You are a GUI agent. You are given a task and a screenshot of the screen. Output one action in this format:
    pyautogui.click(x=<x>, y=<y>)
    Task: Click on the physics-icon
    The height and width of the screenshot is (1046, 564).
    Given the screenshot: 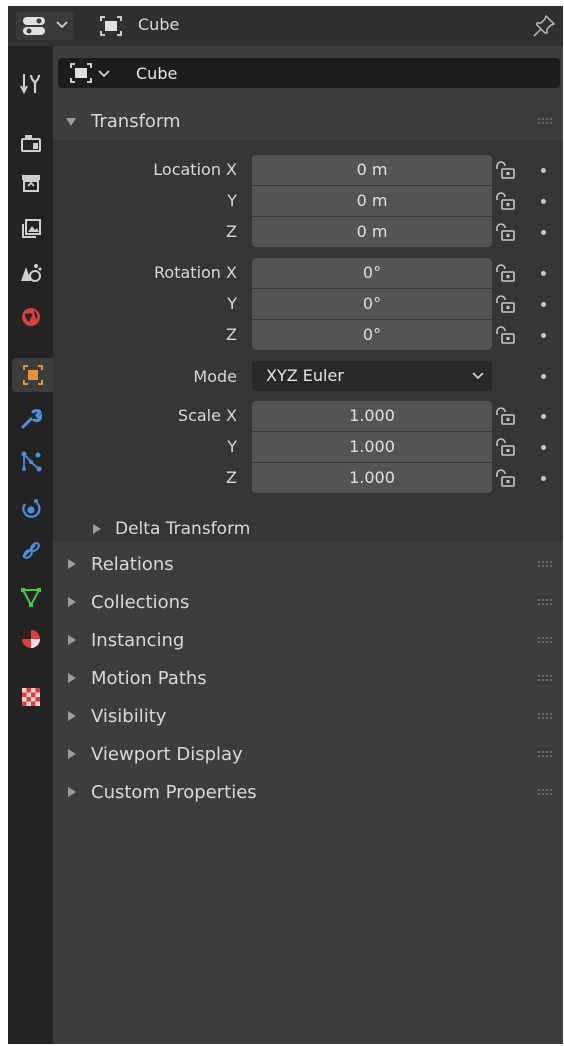 What is the action you would take?
    pyautogui.click(x=31, y=508)
    